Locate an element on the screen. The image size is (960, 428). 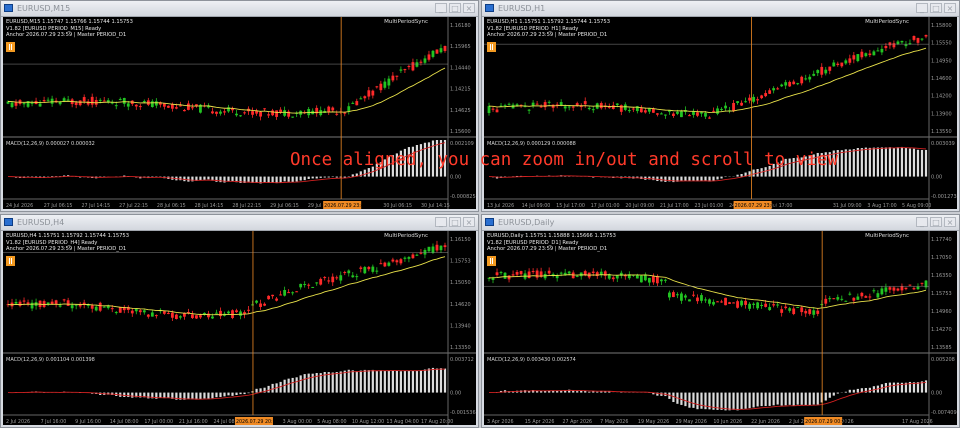
time-tick-label: 17 Aug 20:00 is located at coordinates (437, 422).